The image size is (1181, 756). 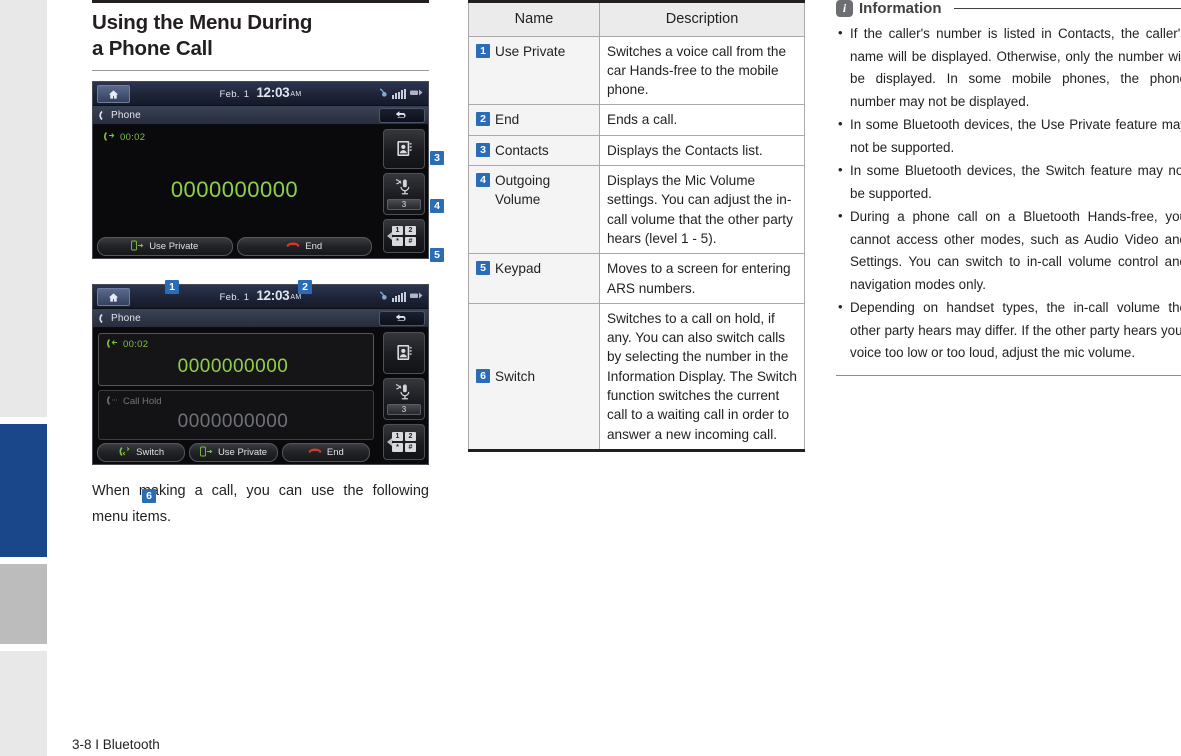 What do you see at coordinates (404, 236) in the screenshot?
I see `keypad-button: 1 2 * #` at bounding box center [404, 236].